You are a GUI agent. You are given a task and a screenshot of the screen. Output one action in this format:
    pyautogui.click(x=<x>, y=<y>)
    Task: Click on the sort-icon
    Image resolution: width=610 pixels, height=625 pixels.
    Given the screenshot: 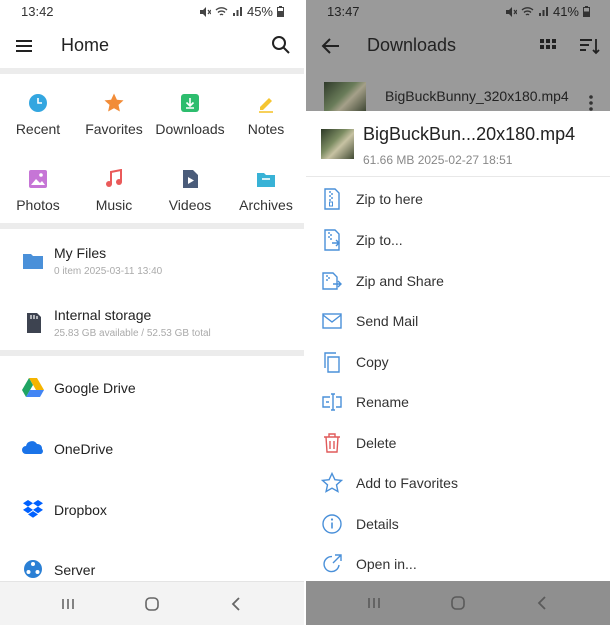 What is the action you would take?
    pyautogui.click(x=589, y=46)
    